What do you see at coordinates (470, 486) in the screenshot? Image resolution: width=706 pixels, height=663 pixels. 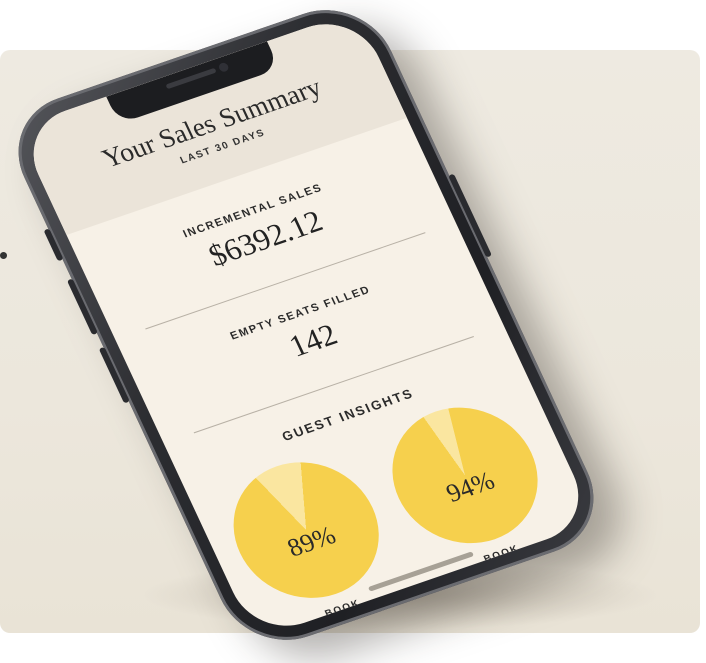 I see `same-day-percent: 94%` at bounding box center [470, 486].